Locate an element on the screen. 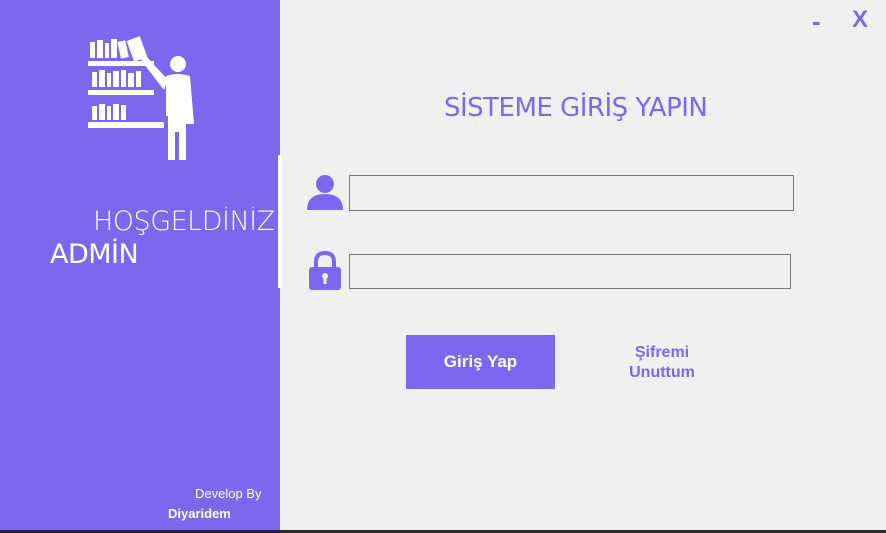  password-input is located at coordinates (570, 271).